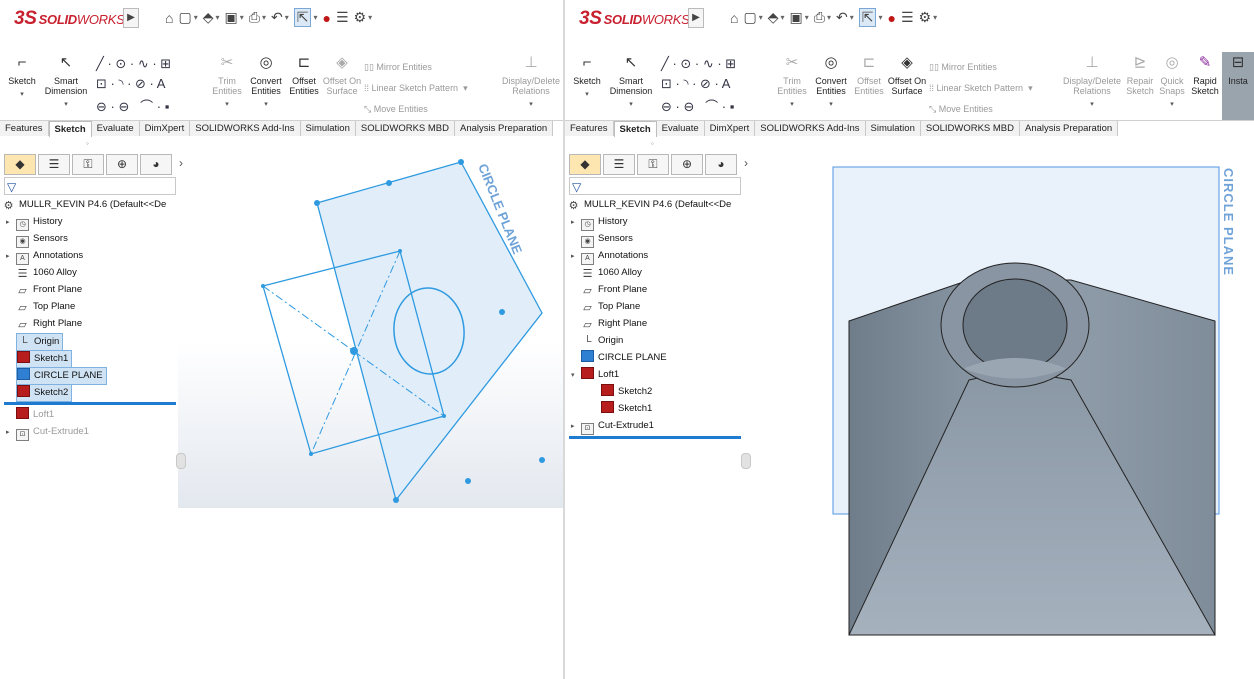  I want to click on tree-item-loft1: ▾ Loft1, so click(595, 375).